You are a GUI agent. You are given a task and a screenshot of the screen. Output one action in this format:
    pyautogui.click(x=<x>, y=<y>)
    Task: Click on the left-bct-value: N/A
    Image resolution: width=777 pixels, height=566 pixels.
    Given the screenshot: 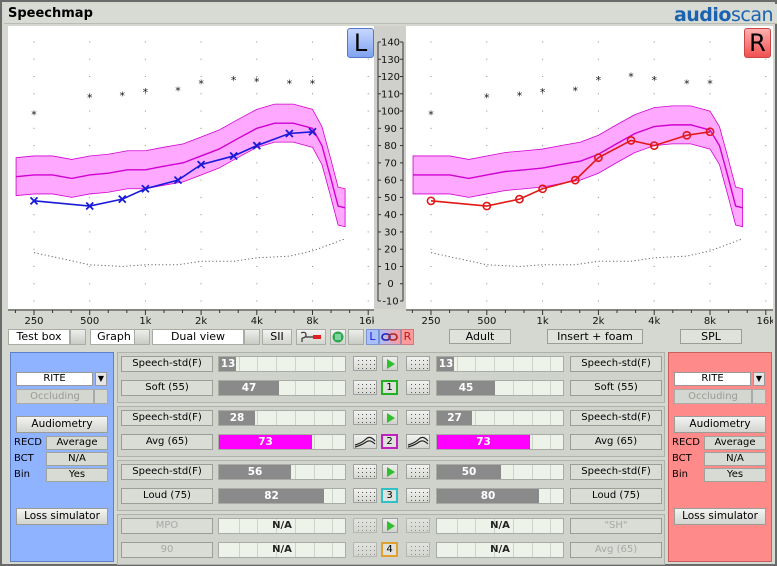 What is the action you would take?
    pyautogui.click(x=77, y=459)
    